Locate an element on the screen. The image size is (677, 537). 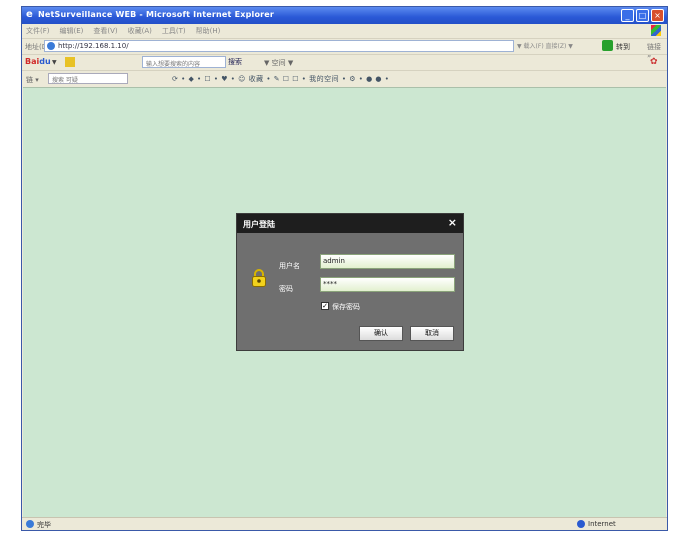
menu-view: 查看(V) is located at coordinates (105, 31).